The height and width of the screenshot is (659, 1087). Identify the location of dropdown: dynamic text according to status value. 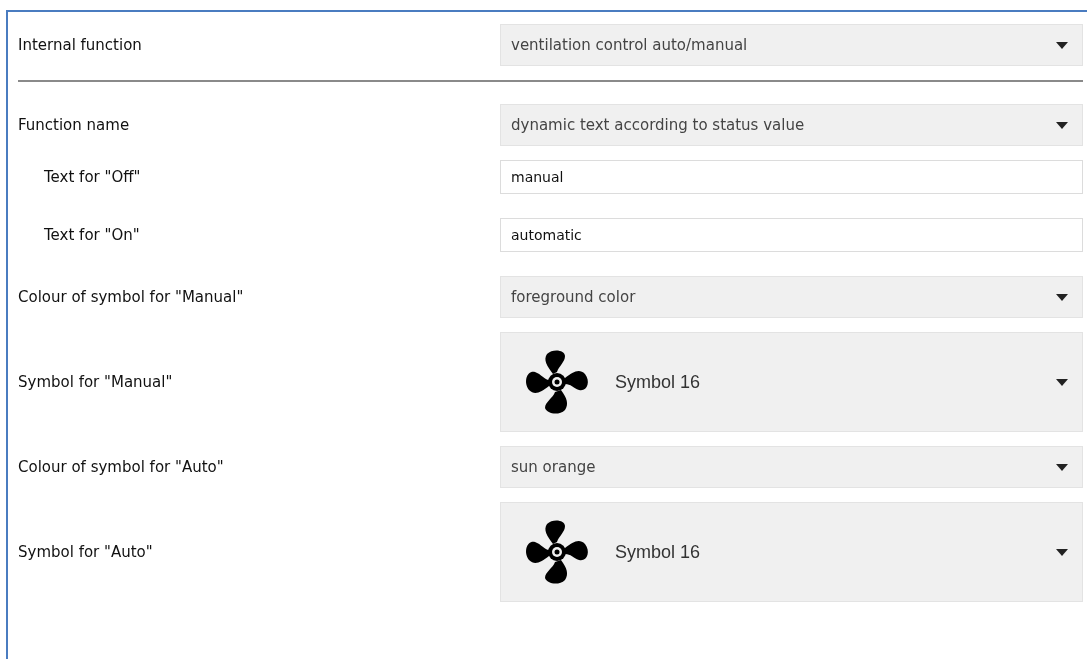
(791, 125).